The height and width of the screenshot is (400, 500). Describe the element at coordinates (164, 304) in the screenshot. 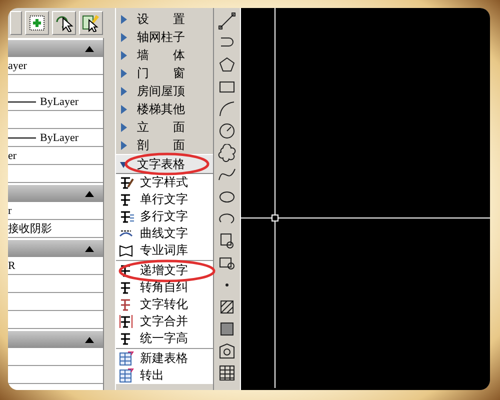

I see `menu-item: 文字转化` at that location.